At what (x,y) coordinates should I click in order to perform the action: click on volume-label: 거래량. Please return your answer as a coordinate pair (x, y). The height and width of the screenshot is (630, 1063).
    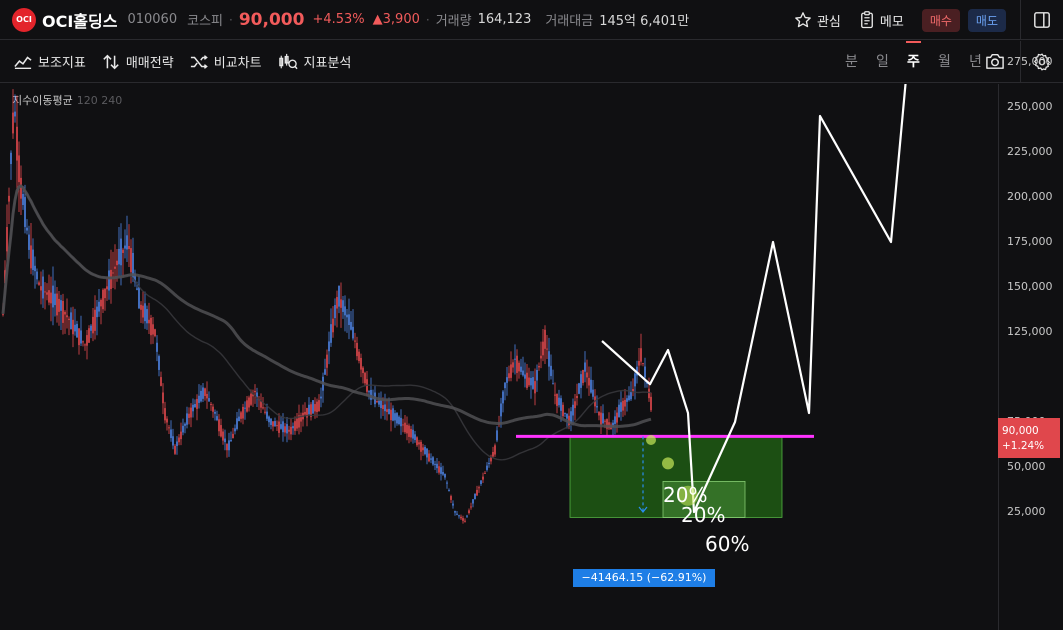
    Looking at the image, I should click on (453, 21).